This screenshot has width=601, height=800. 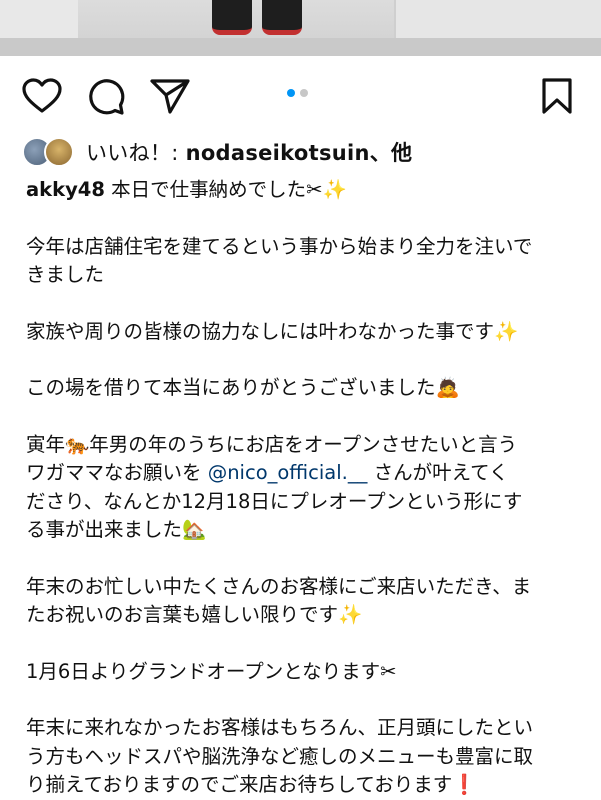 I want to click on speech-bubble-icon, so click(x=106, y=97).